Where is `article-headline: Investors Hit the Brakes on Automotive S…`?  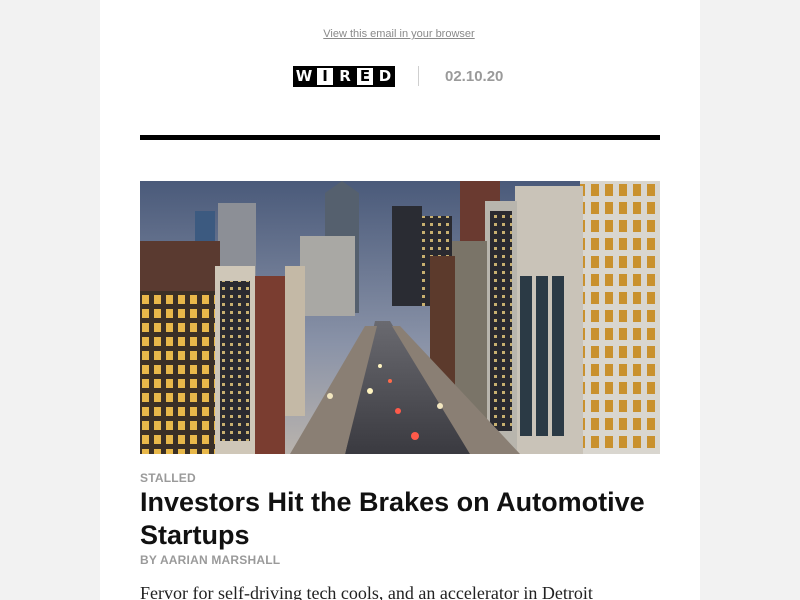 article-headline: Investors Hit the Brakes on Automotive S… is located at coordinates (400, 519).